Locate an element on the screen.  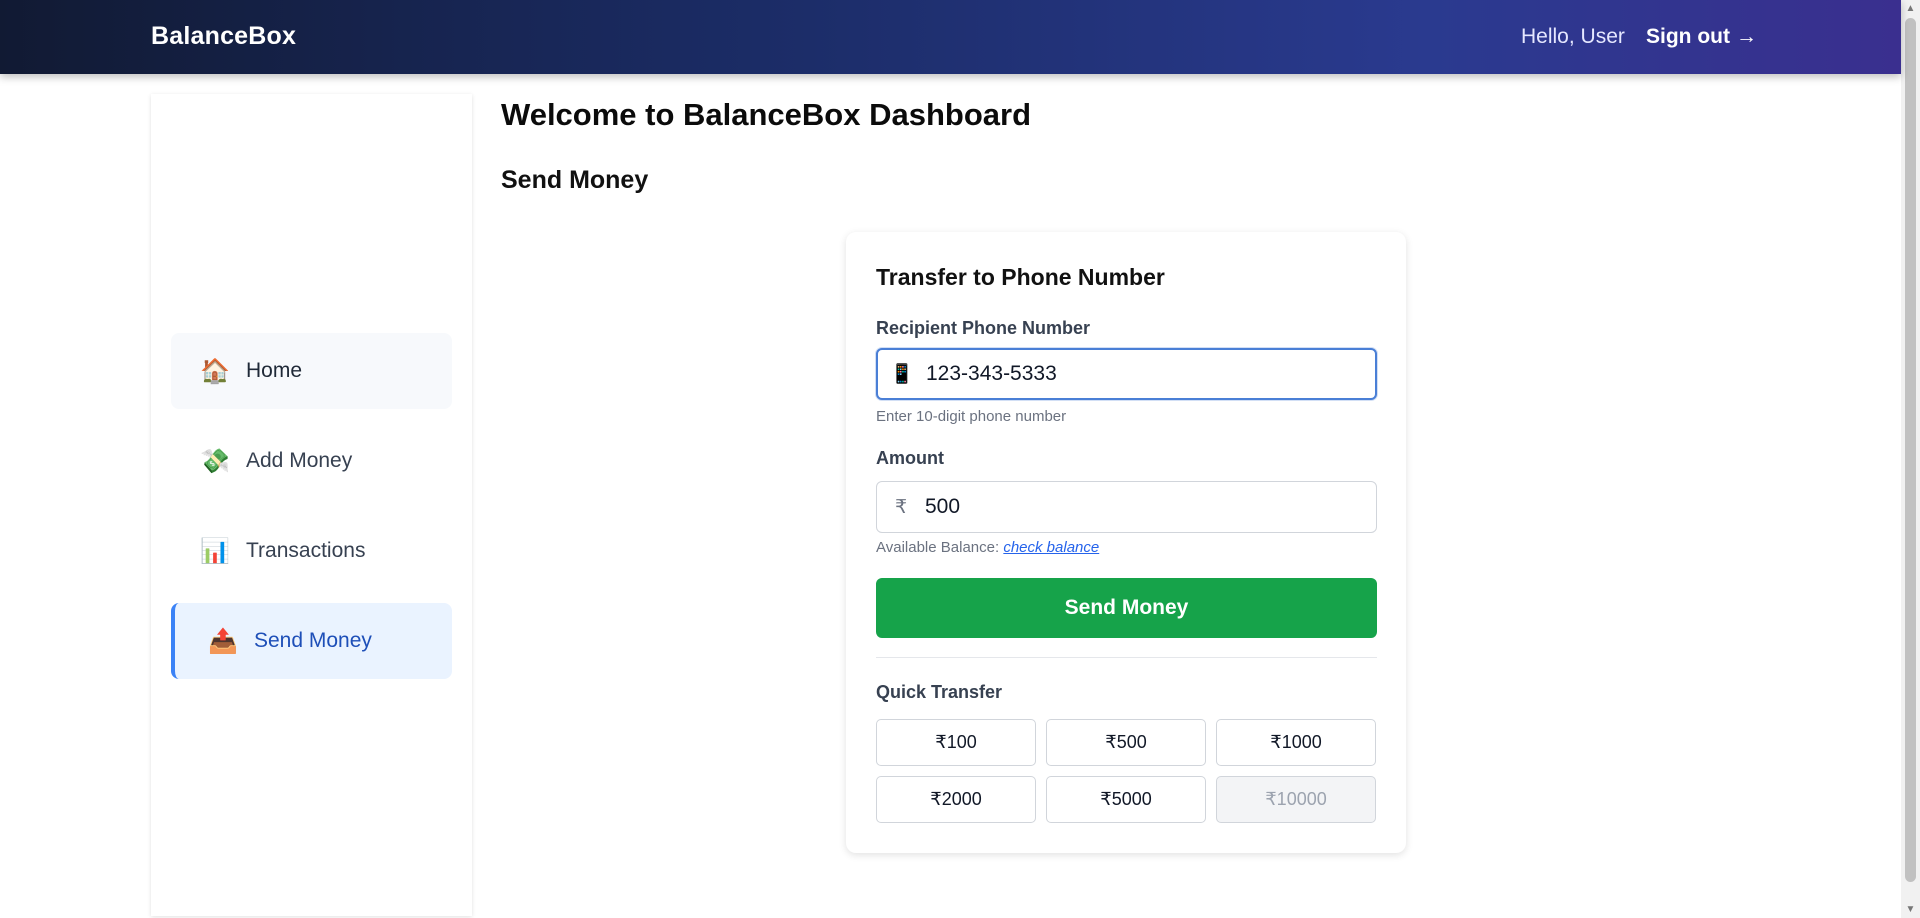
amount-field: ₹ is located at coordinates (1126, 507).